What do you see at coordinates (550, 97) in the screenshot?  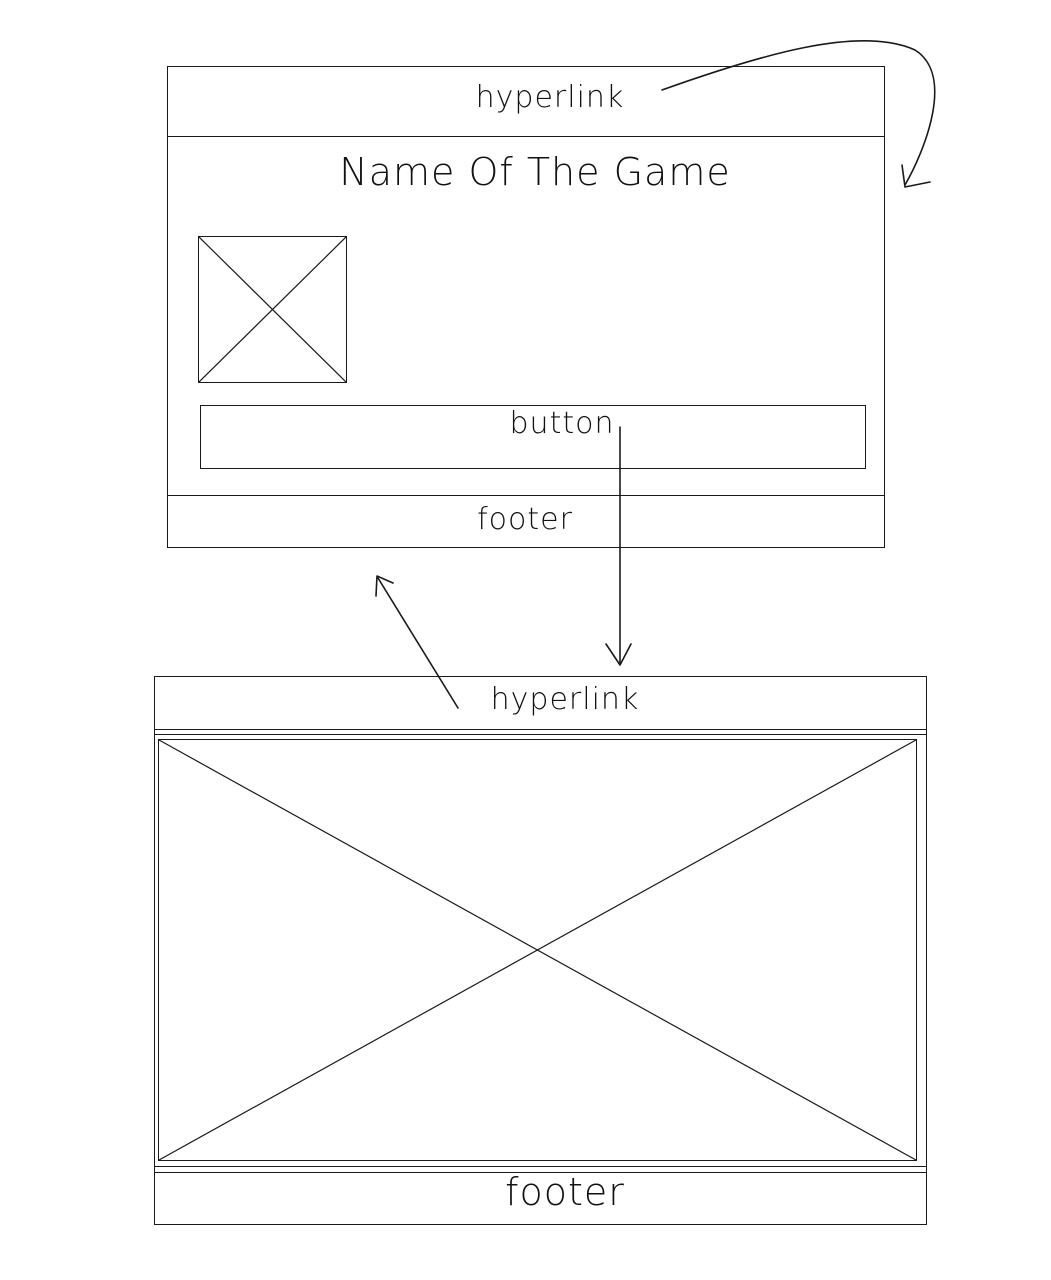 I see `main-header-hyperlink: hyperlink` at bounding box center [550, 97].